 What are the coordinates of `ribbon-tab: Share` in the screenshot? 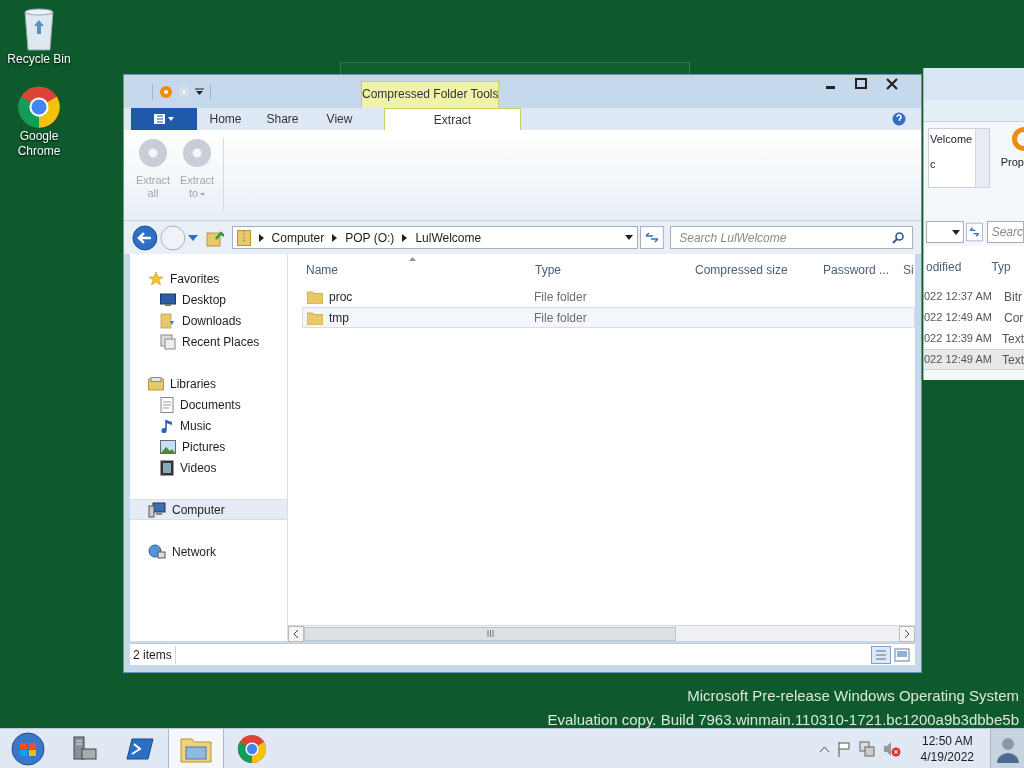 It's located at (282, 119).